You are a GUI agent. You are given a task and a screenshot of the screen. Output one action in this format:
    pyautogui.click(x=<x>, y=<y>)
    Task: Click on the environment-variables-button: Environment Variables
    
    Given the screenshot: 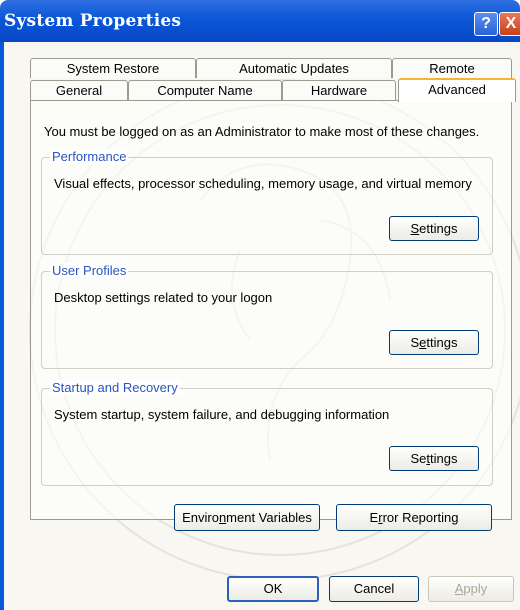 What is the action you would take?
    pyautogui.click(x=247, y=517)
    